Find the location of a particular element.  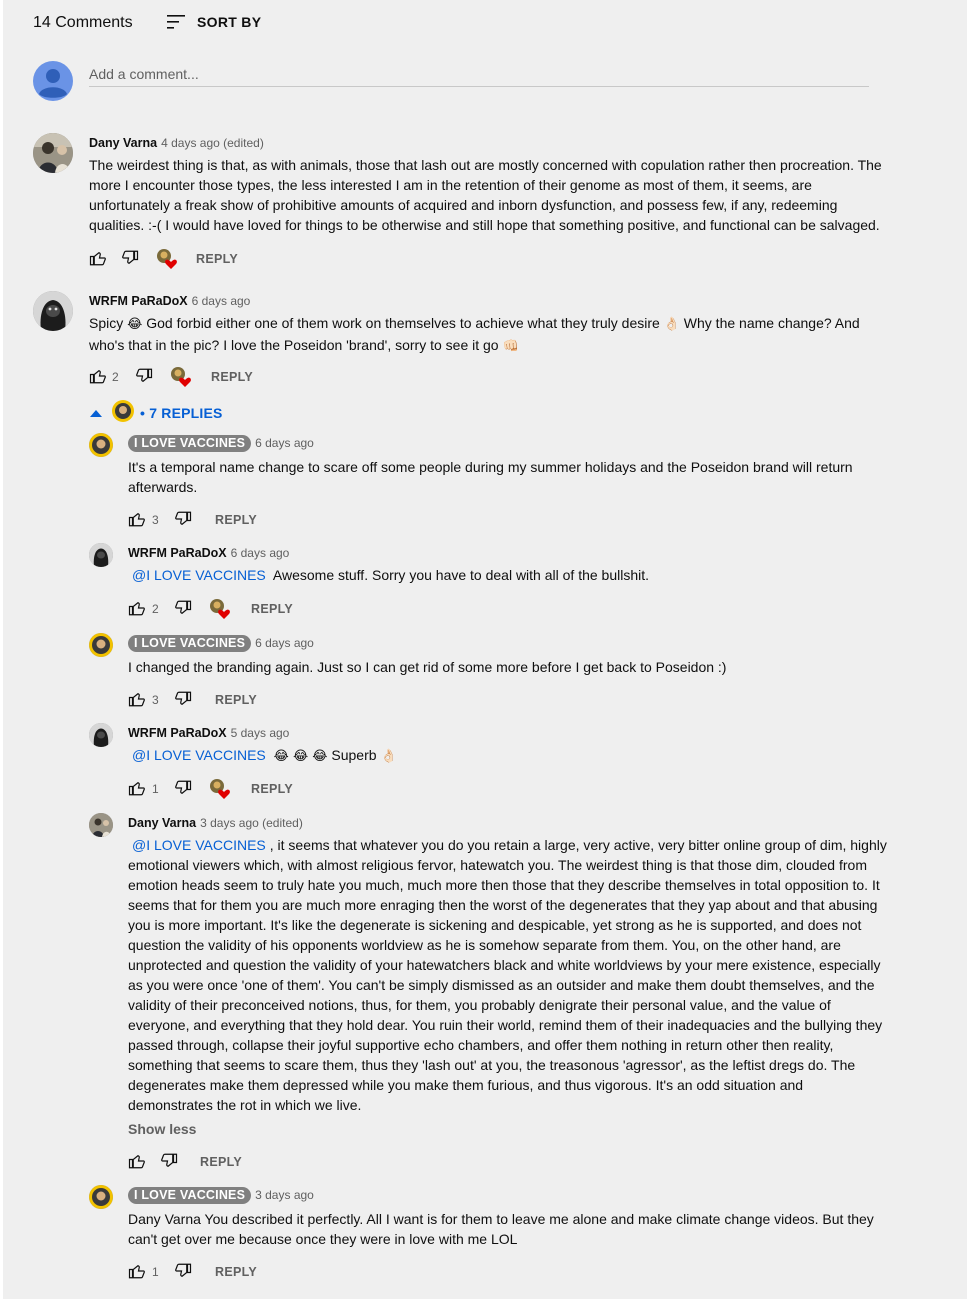

comment-meta: WRFM PaRaDoX 5 days ago is located at coordinates (208, 733).